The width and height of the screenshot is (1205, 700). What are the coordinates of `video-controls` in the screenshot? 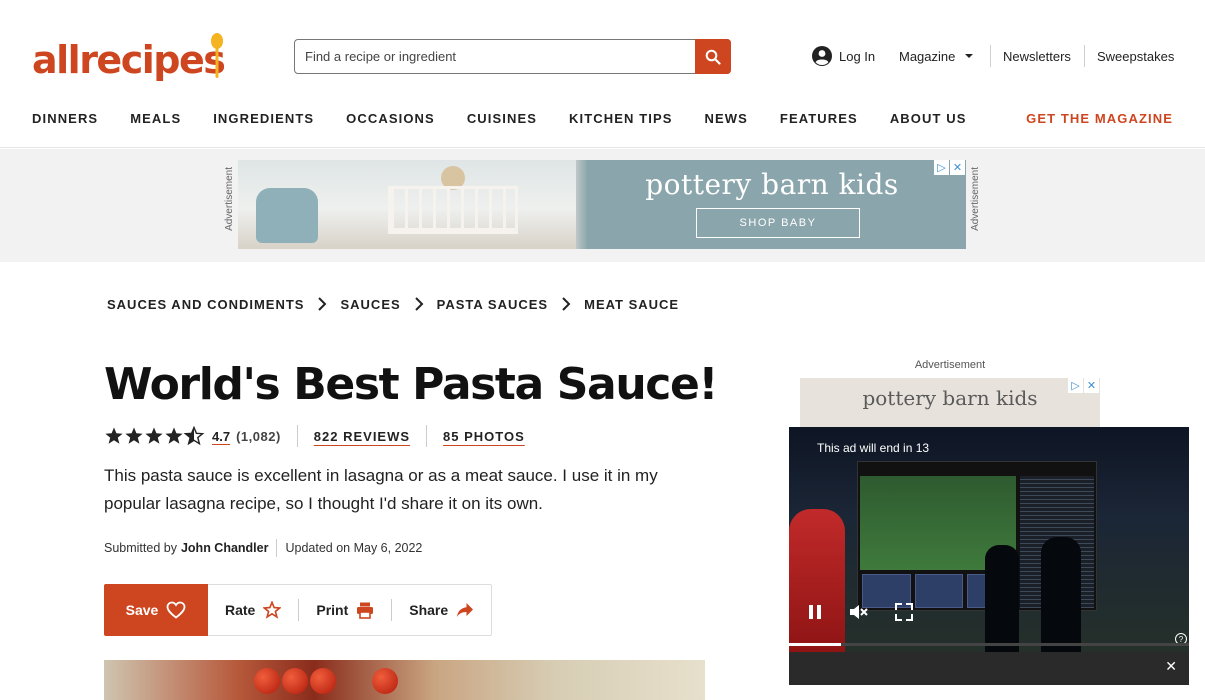 It's located at (860, 612).